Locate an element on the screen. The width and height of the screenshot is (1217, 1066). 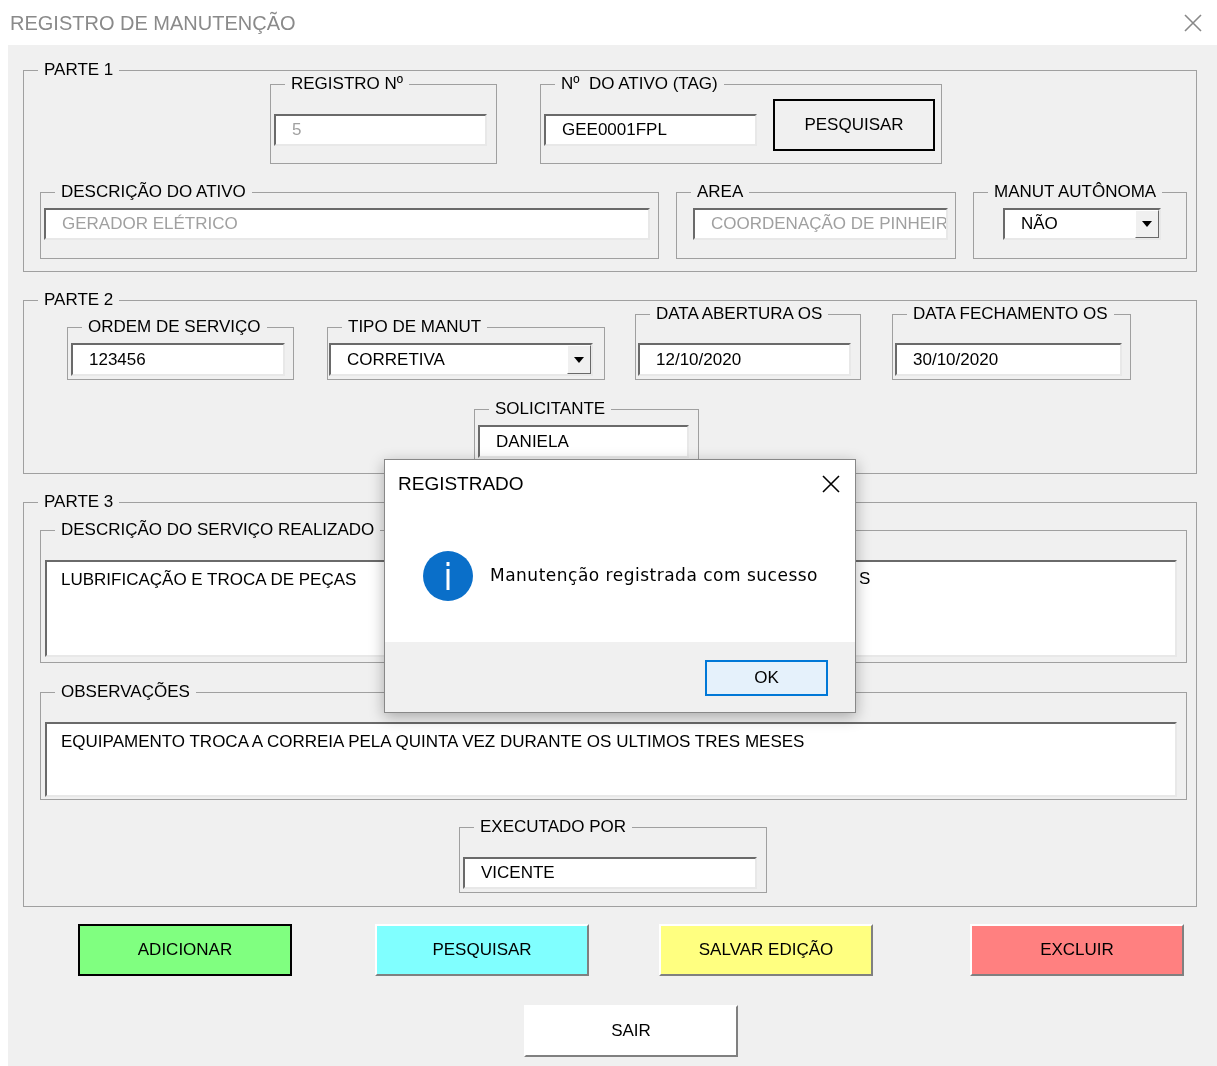
field-text: S is located at coordinates (865, 579).